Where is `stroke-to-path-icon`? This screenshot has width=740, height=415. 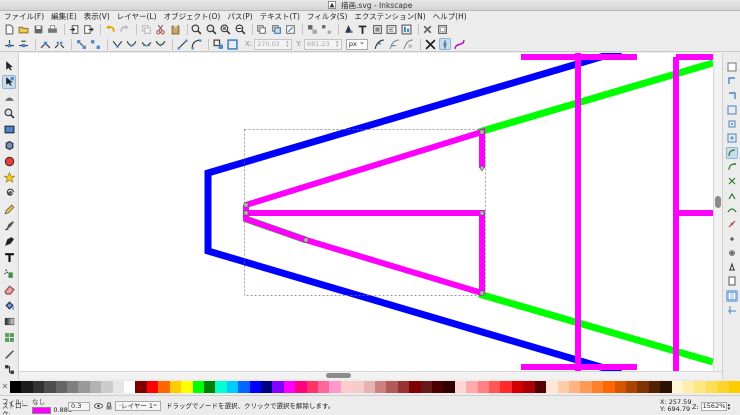
stroke-to-path-icon is located at coordinates (233, 44).